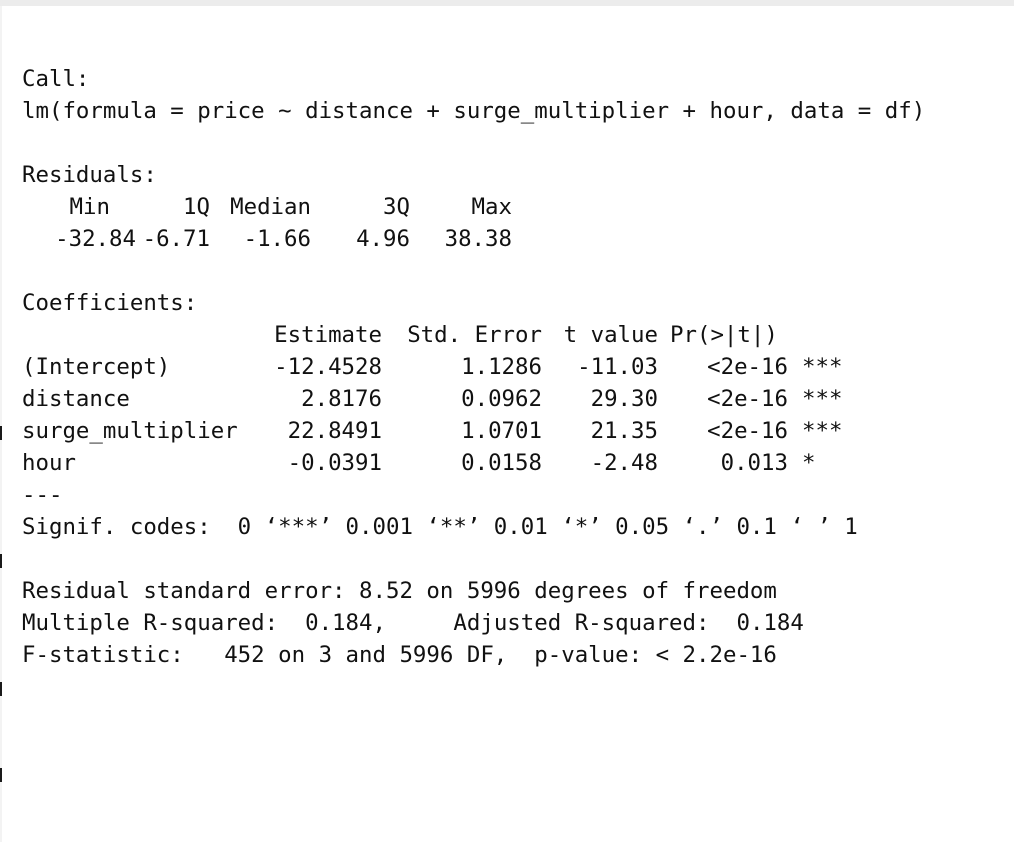 The width and height of the screenshot is (1014, 842). I want to click on residuals-header-median: Median, so click(270, 207).